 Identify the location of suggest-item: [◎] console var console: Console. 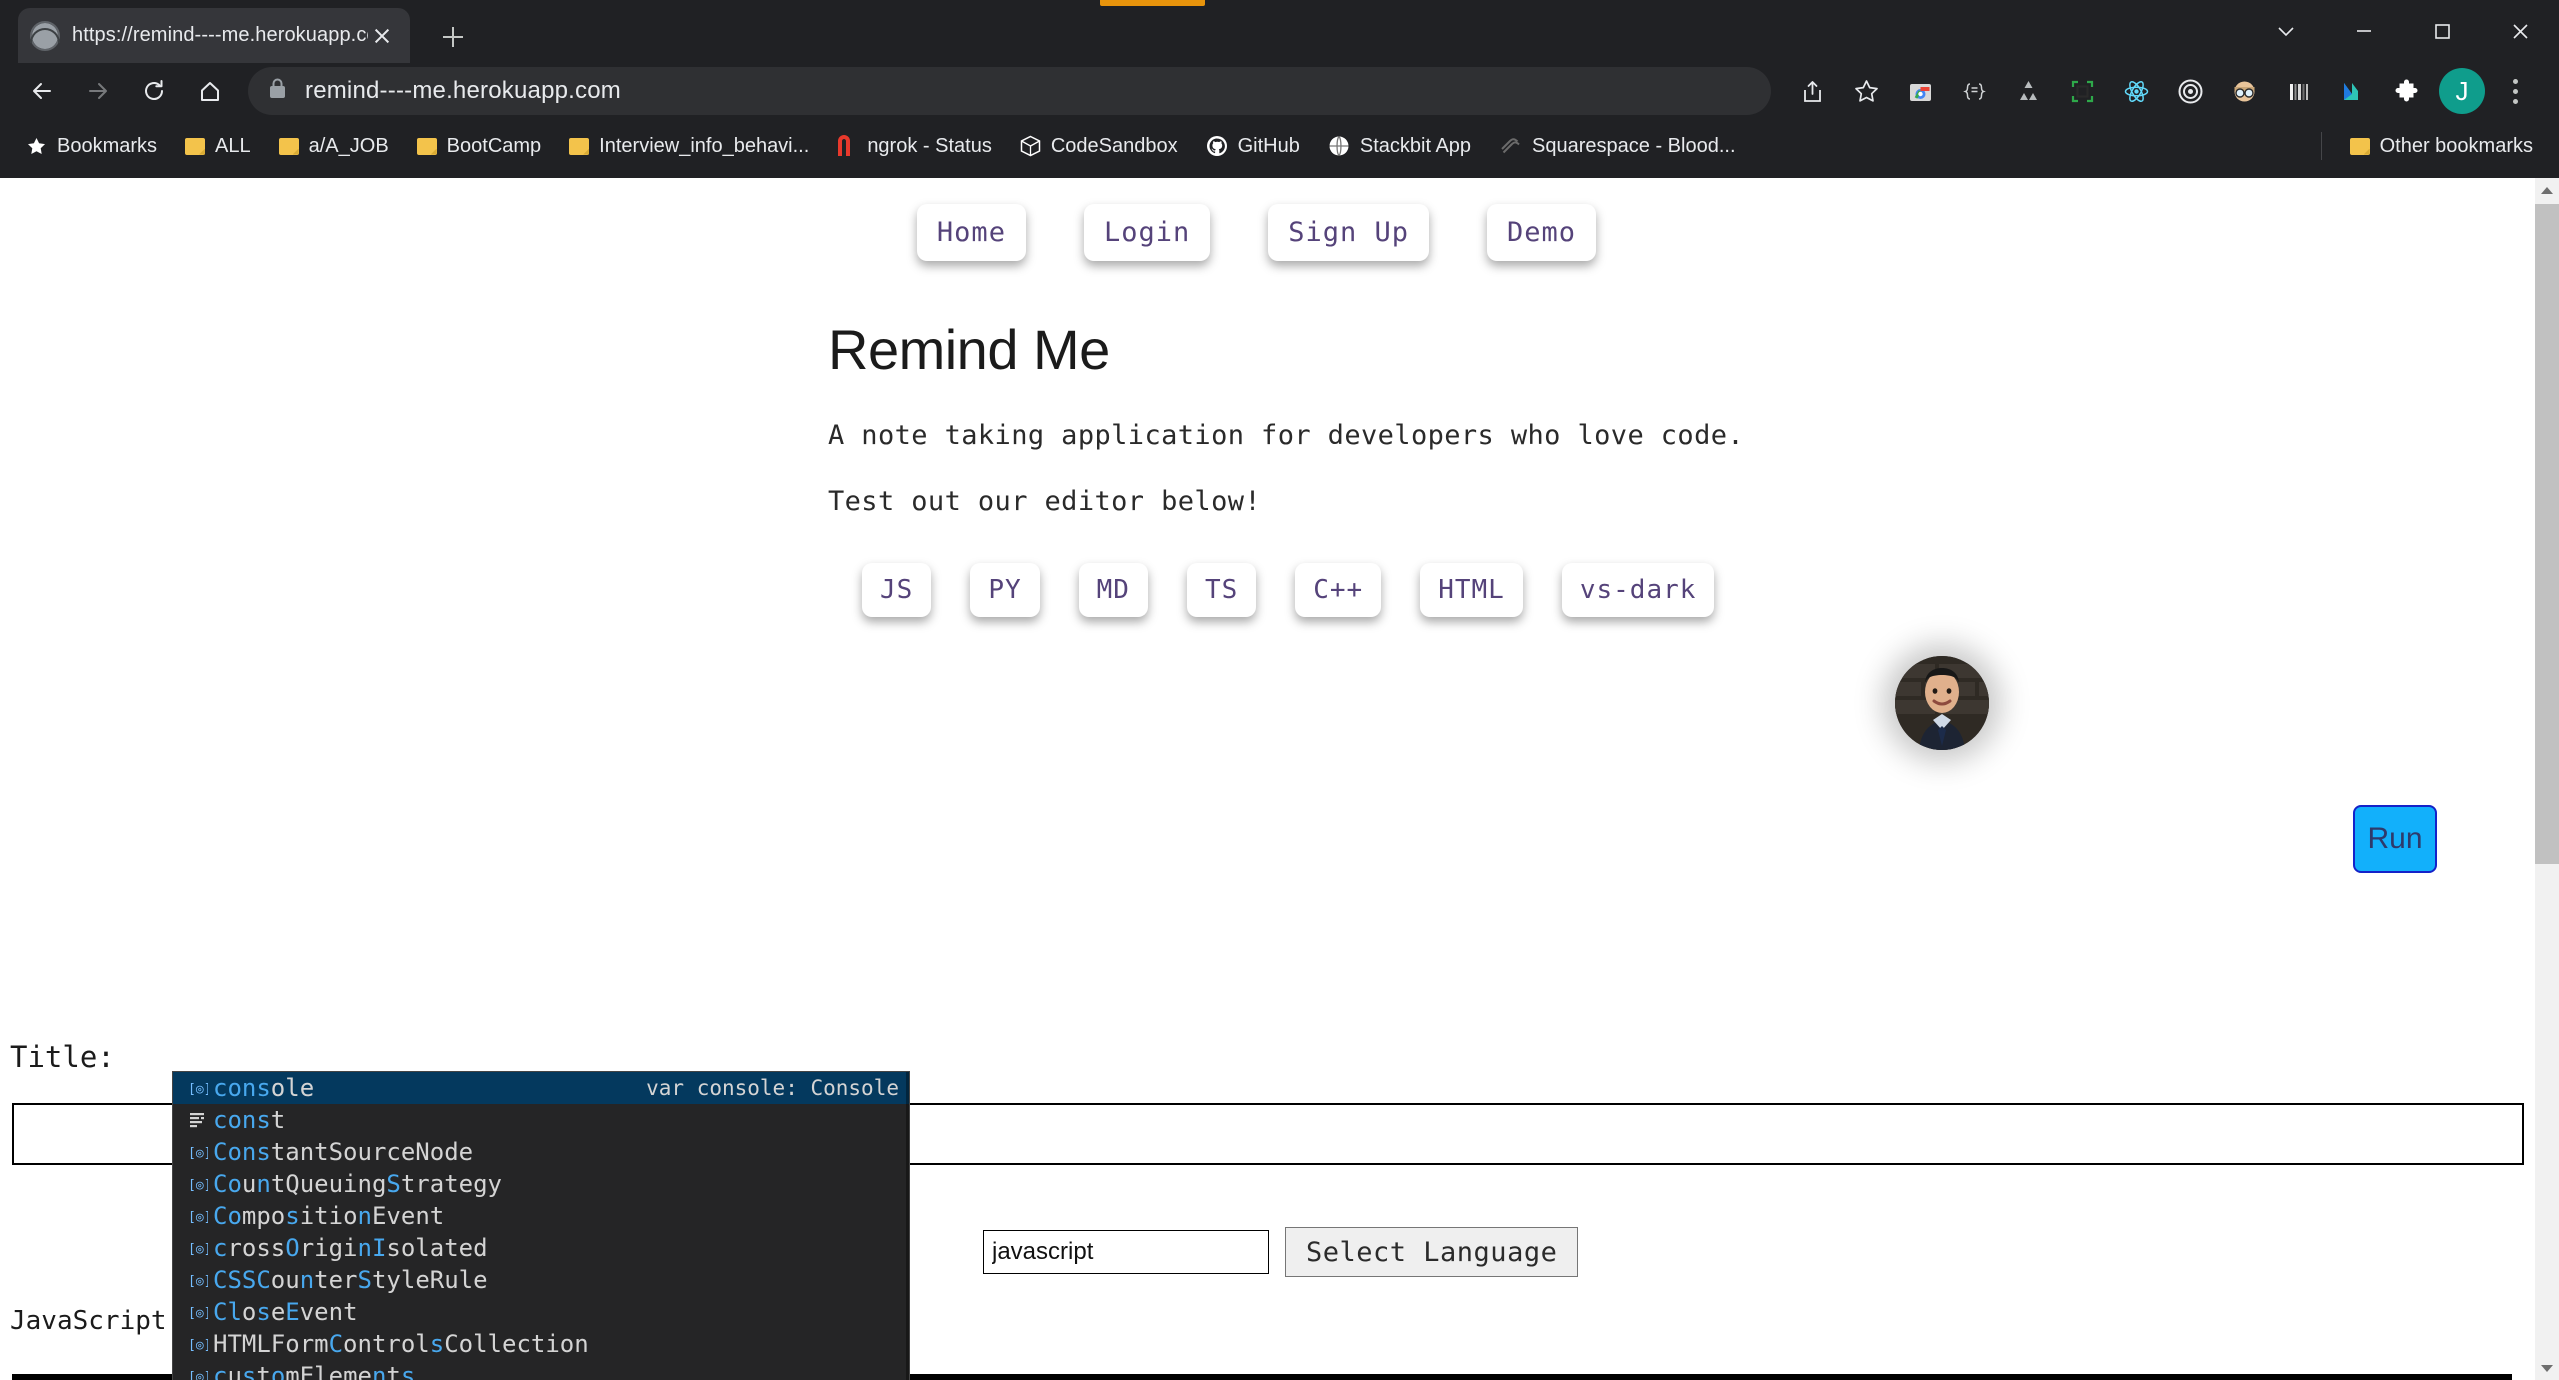
(541, 1088).